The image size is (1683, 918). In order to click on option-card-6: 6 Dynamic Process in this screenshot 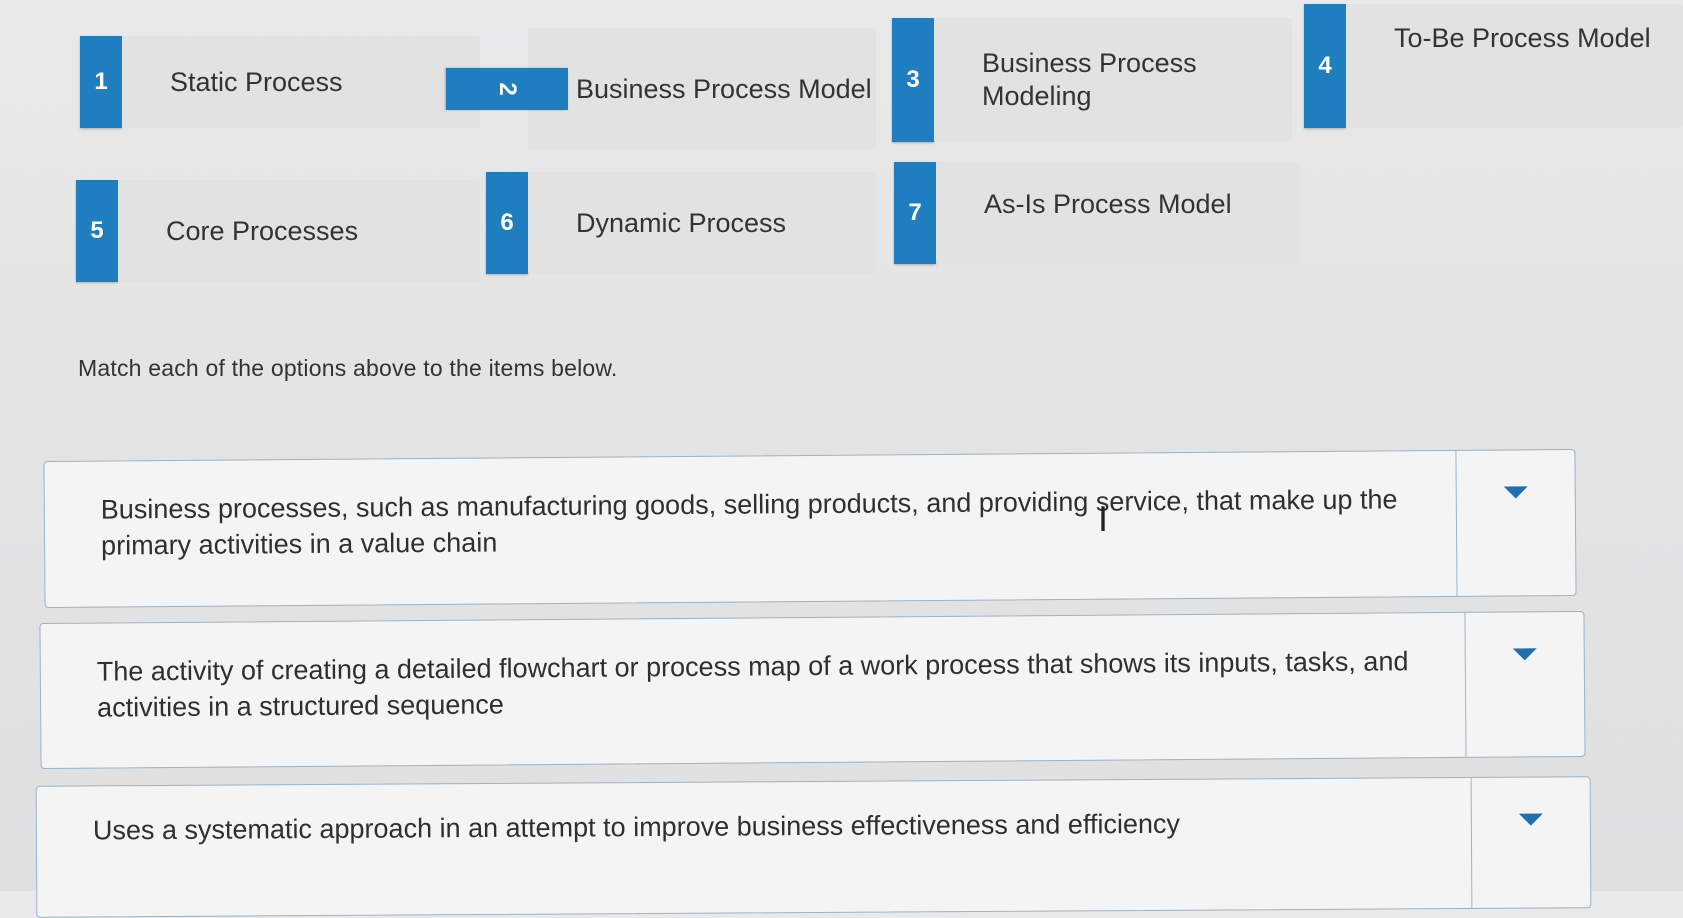, I will do `click(681, 223)`.